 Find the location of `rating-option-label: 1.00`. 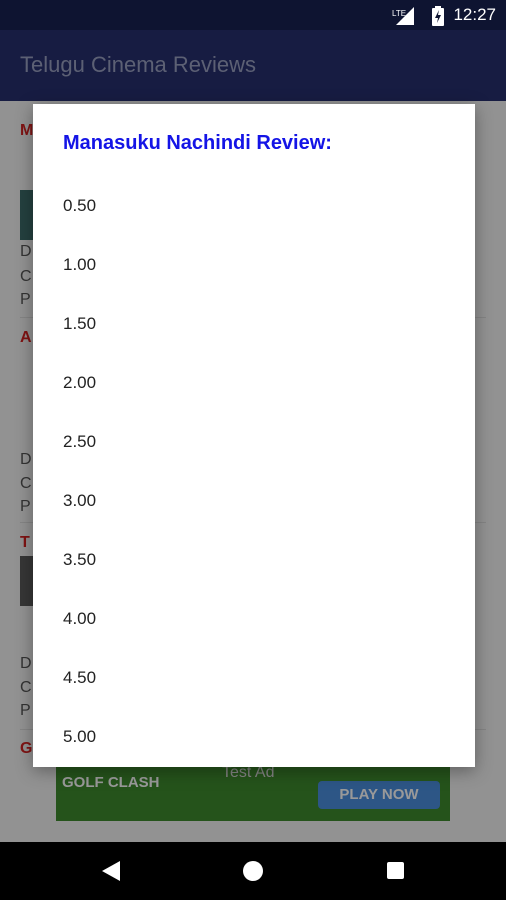

rating-option-label: 1.00 is located at coordinates (80, 264).